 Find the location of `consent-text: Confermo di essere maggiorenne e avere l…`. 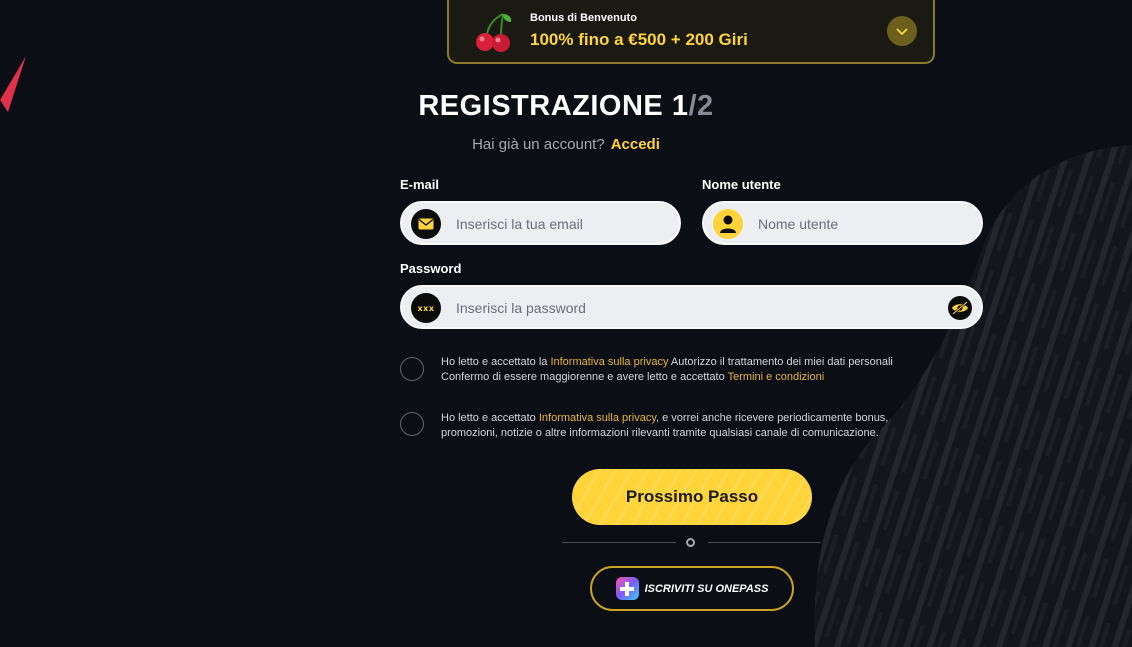

consent-text: Confermo di essere maggiorenne e avere l… is located at coordinates (584, 377).